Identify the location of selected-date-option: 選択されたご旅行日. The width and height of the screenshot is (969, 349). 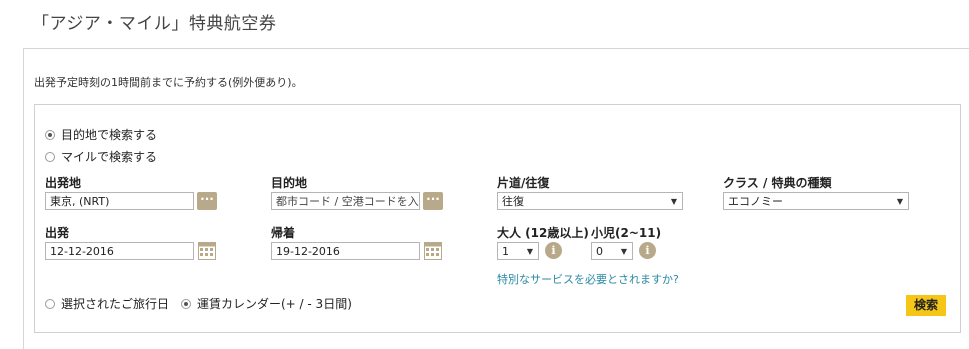
(107, 303).